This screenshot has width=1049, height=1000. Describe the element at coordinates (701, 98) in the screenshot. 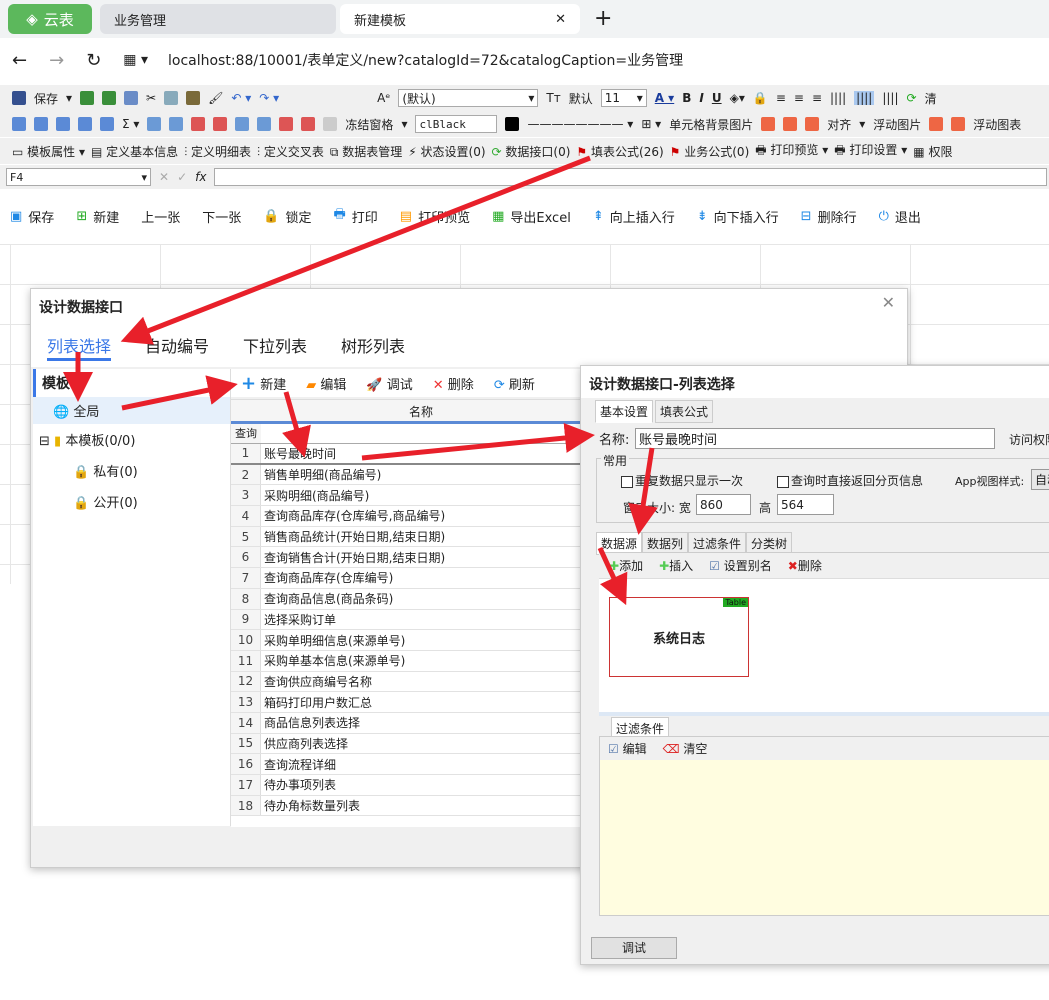

I see `italic-icon: I` at that location.